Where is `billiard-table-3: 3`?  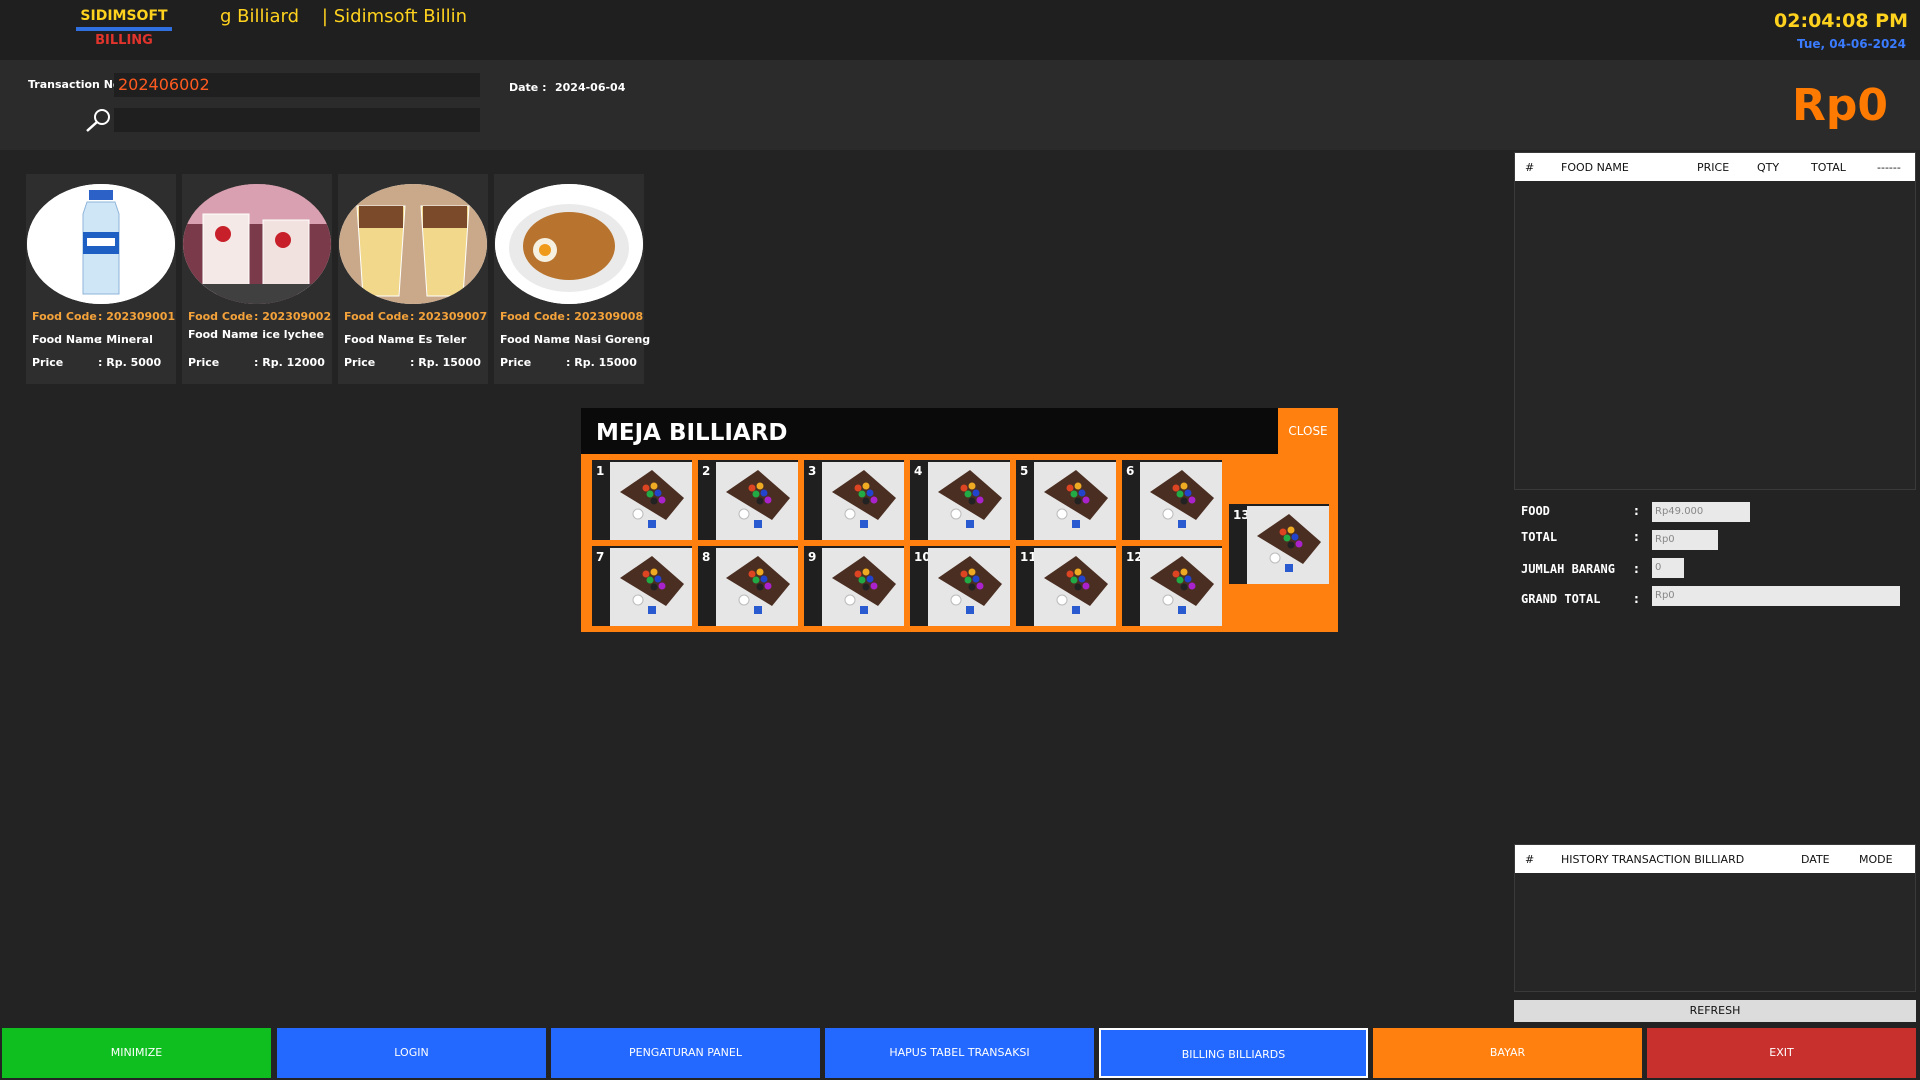 billiard-table-3: 3 is located at coordinates (854, 500).